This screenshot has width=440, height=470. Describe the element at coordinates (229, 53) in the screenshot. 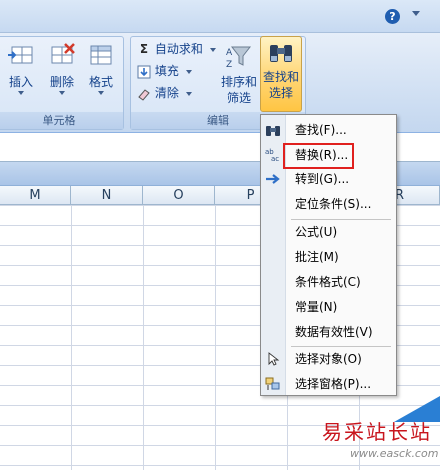

I see `svg-text: A` at that location.